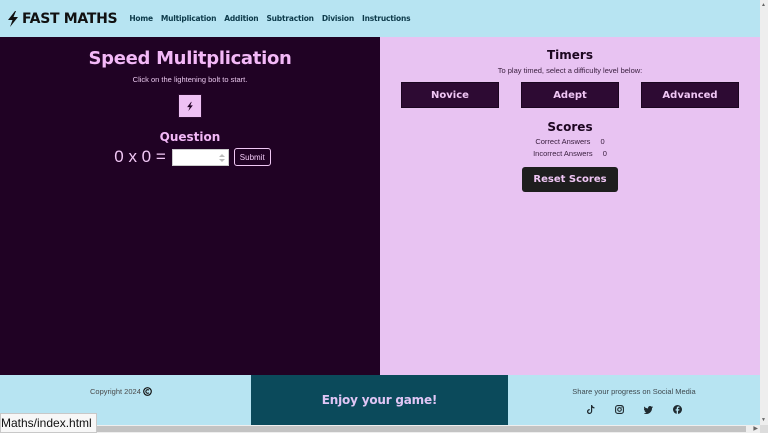  I want to click on horizontal-scroll-thumb, so click(421, 429).